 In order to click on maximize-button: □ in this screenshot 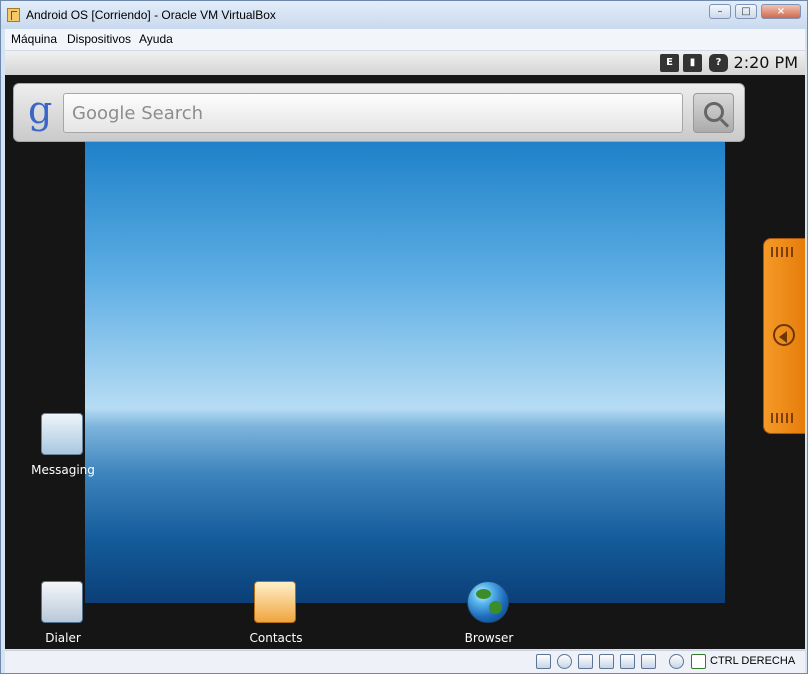, I will do `click(746, 11)`.